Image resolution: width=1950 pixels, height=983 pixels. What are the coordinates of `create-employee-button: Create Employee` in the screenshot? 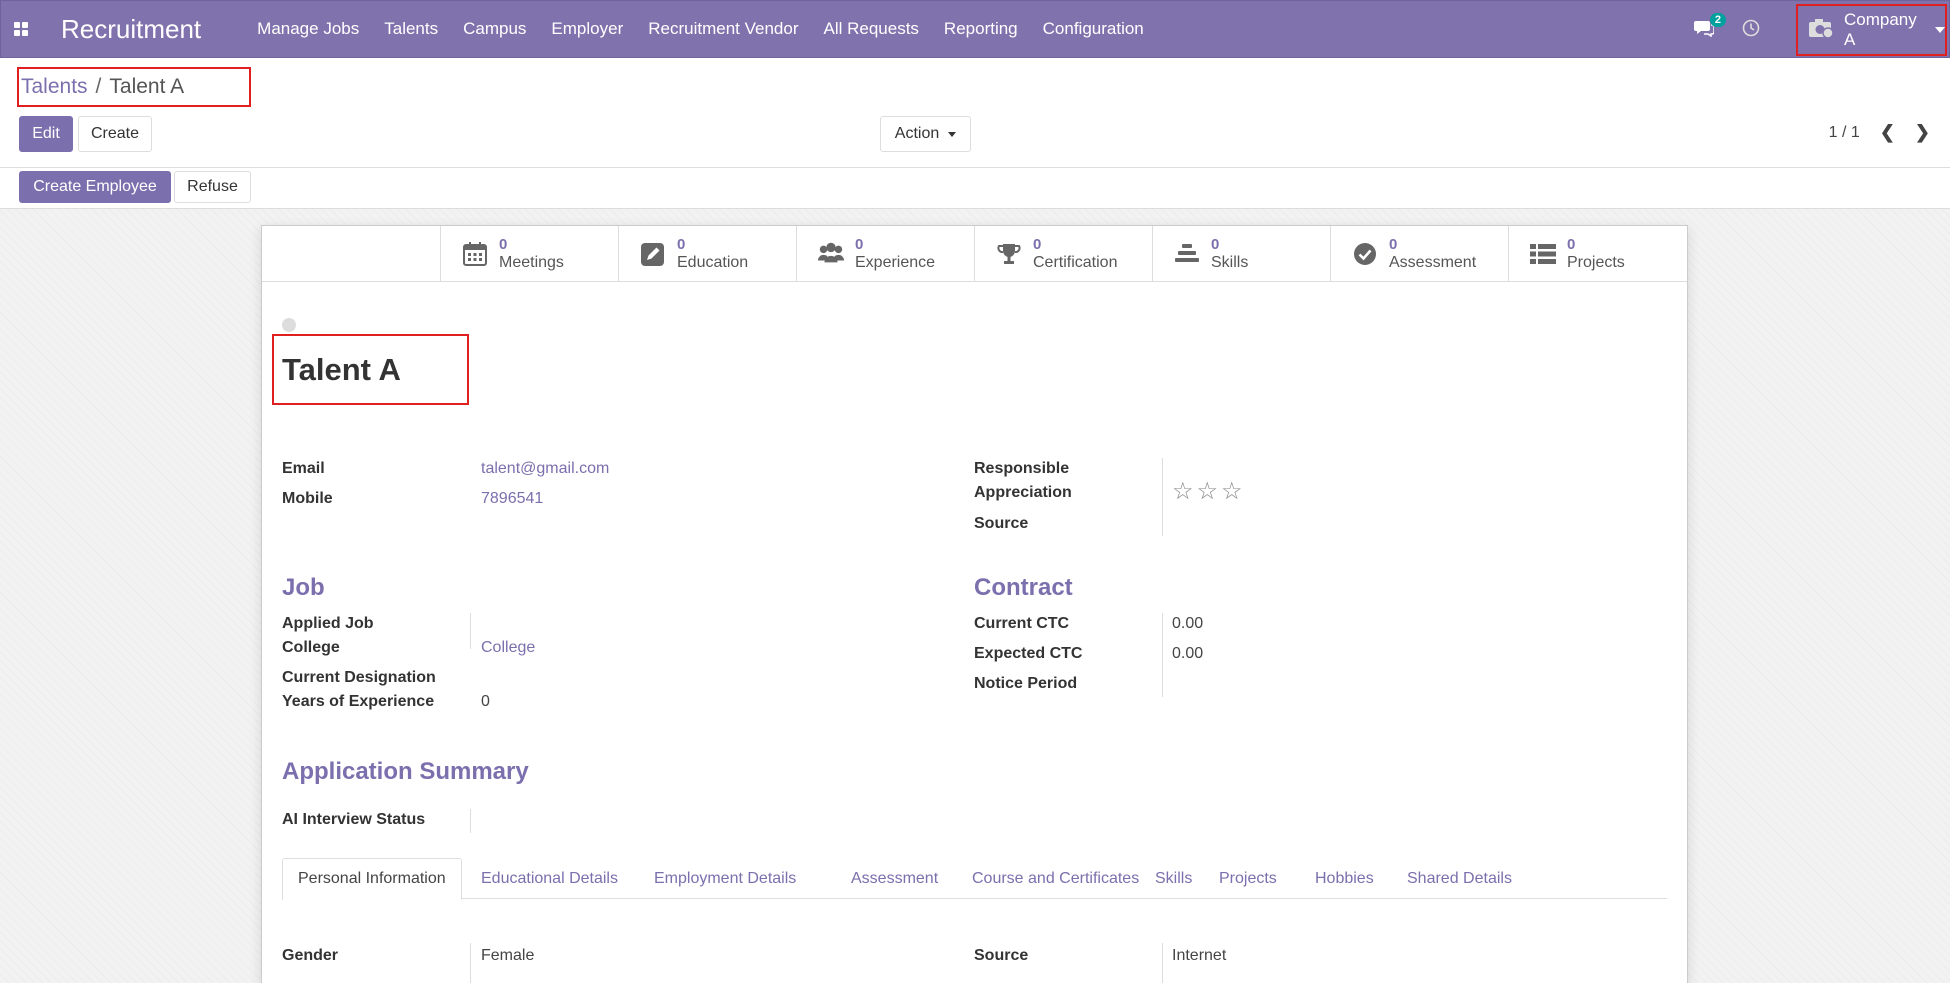 It's located at (95, 187).